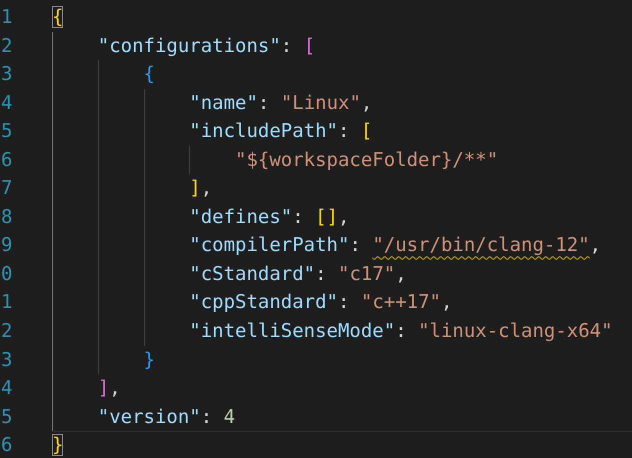  Describe the element at coordinates (366, 159) in the screenshot. I see `string-value: "${workspaceFolder}/**"` at that location.